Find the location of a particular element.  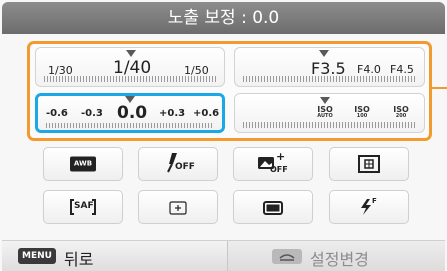

af-mode-button: SAF is located at coordinates (83, 207).